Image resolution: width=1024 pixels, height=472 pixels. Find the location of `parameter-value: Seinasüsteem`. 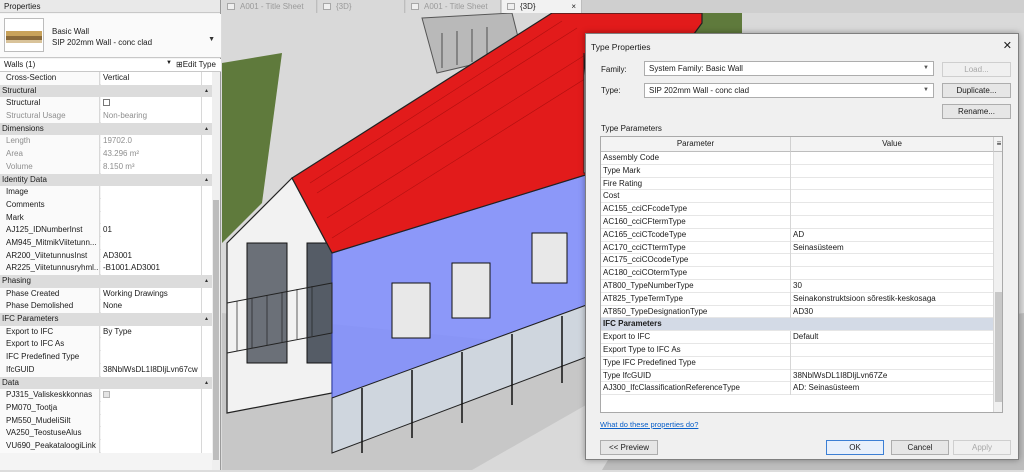

parameter-value: Seinasüsteem is located at coordinates (894, 248).